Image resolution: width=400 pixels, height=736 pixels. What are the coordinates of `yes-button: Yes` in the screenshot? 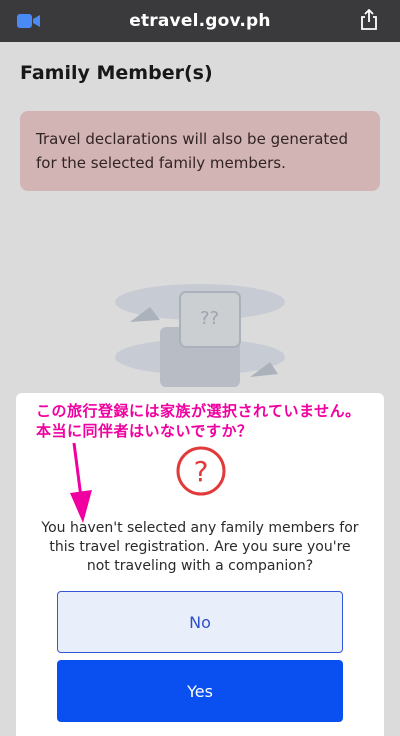 It's located at (200, 691).